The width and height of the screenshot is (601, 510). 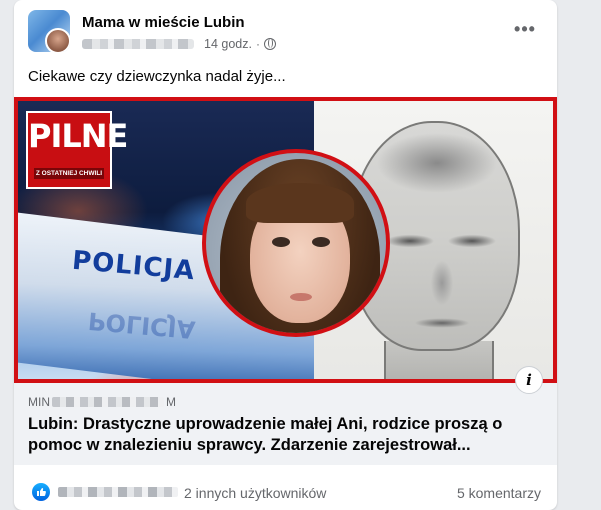 I want to click on page-avatar, so click(x=49, y=31).